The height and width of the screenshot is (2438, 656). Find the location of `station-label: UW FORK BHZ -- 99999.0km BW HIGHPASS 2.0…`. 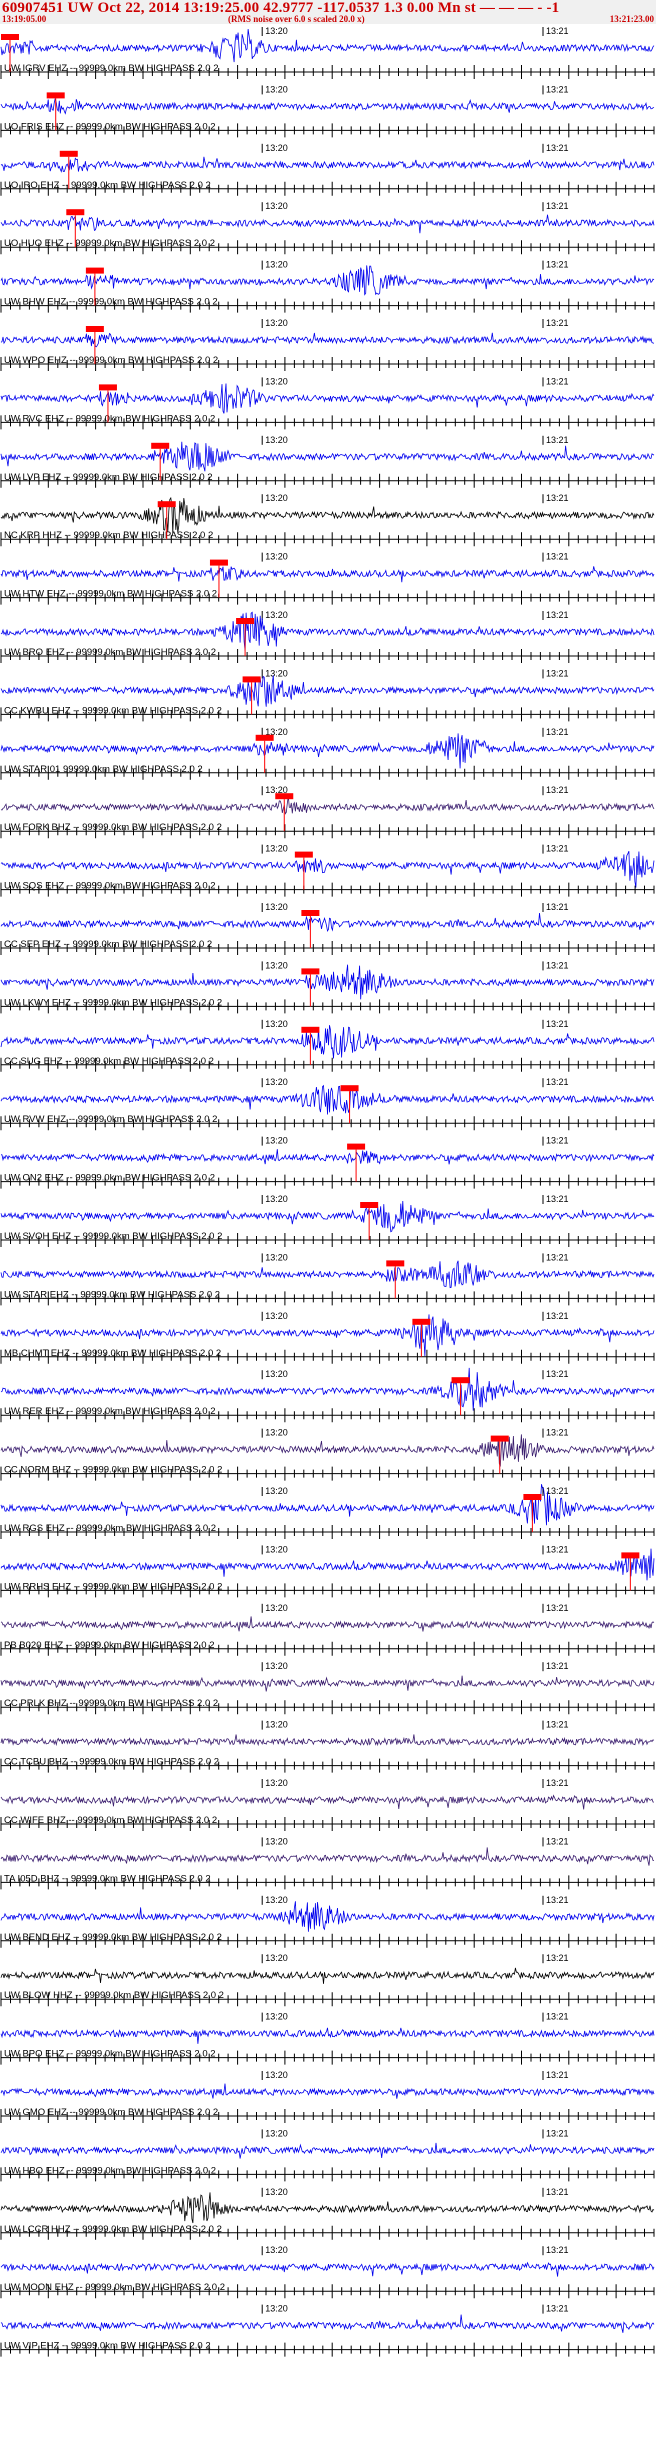

station-label: UW FORK BHZ -- 99999.0km BW HIGHPASS 2.0… is located at coordinates (113, 827).